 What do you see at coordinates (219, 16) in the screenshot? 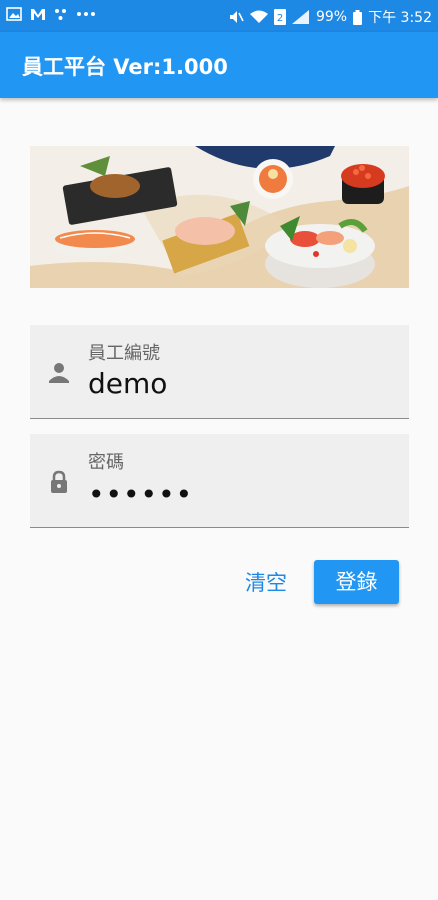
I see `status-bar: 2 99% 下午 3:52` at bounding box center [219, 16].